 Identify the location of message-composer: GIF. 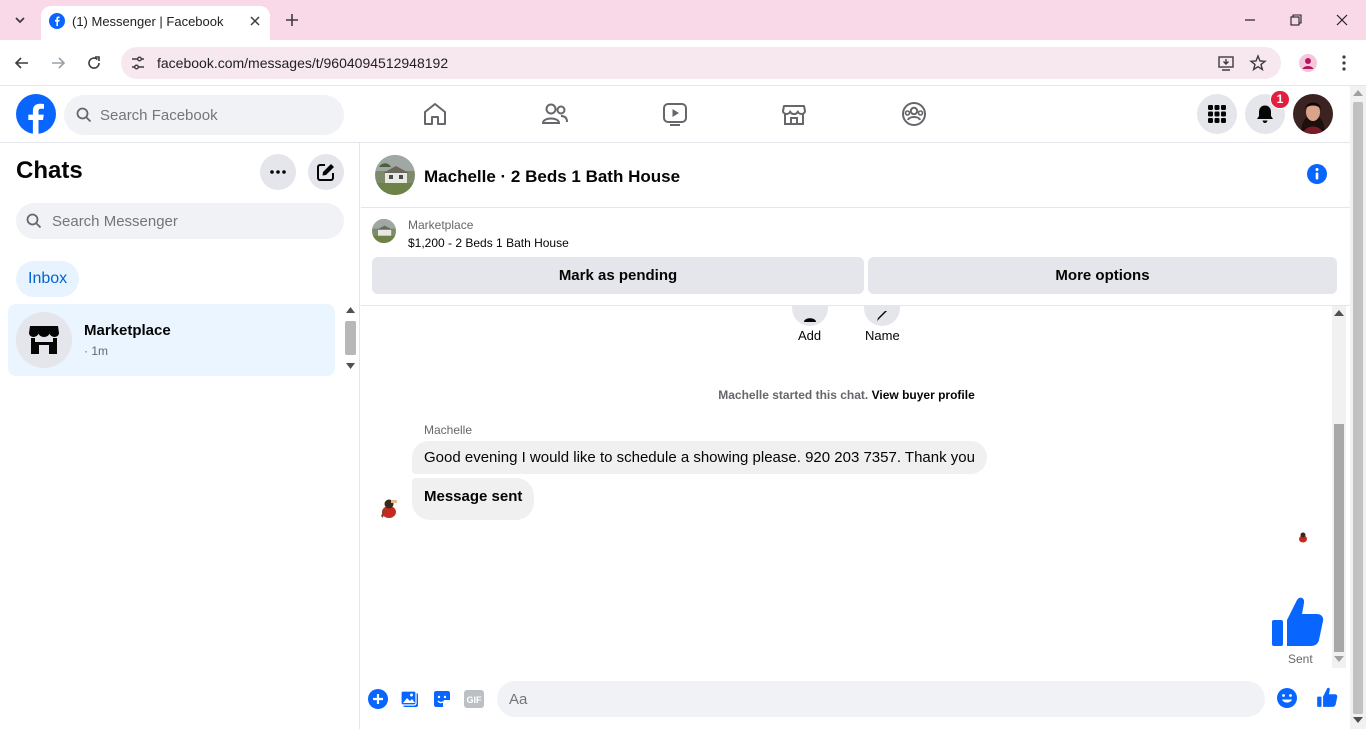
(855, 698).